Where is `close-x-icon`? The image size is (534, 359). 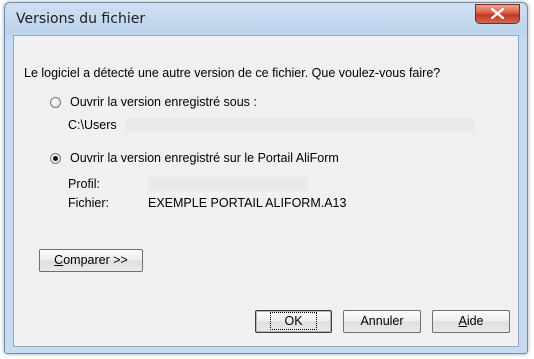 close-x-icon is located at coordinates (497, 13).